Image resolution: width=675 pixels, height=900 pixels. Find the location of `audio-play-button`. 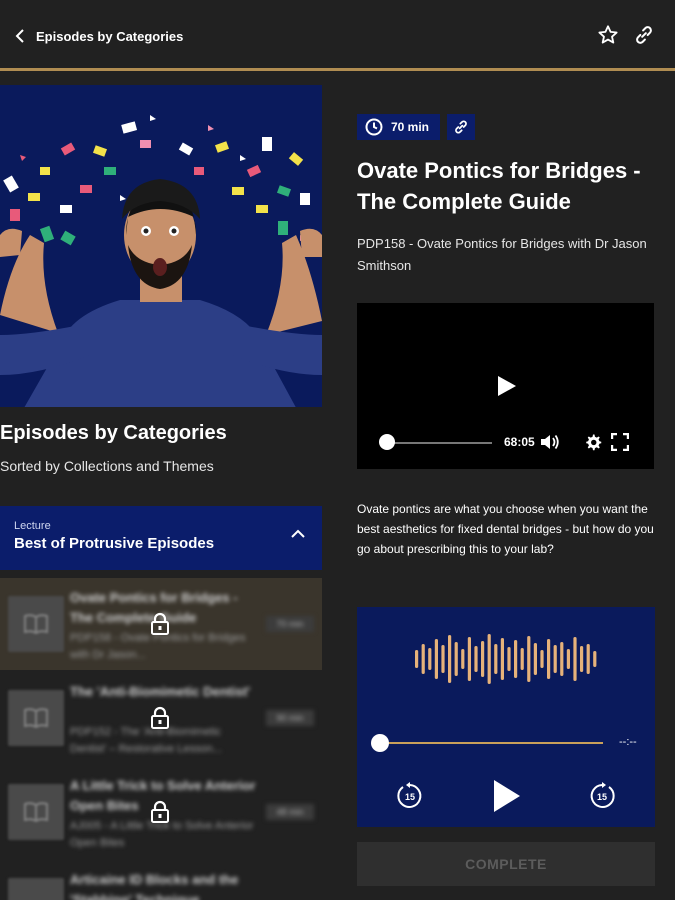

audio-play-button is located at coordinates (507, 798).